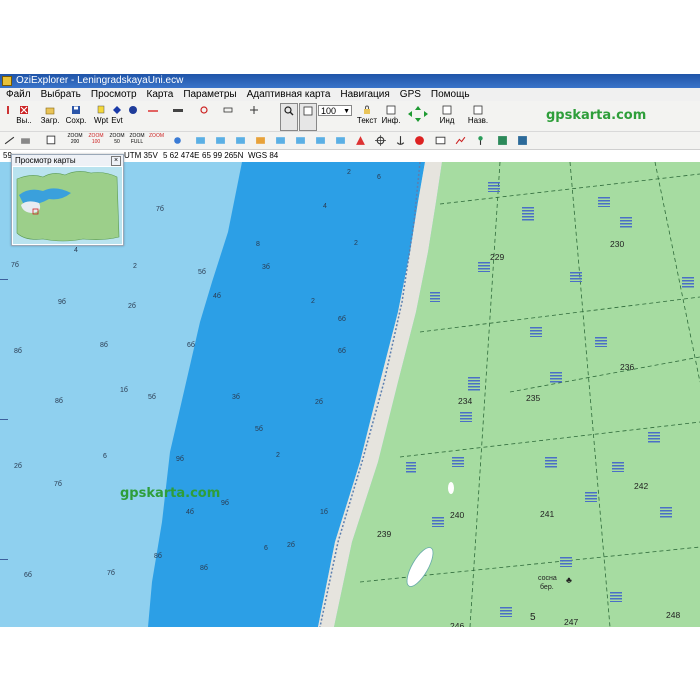  Describe the element at coordinates (217, 296) in the screenshot. I see `depth-sounding: 4б` at that location.